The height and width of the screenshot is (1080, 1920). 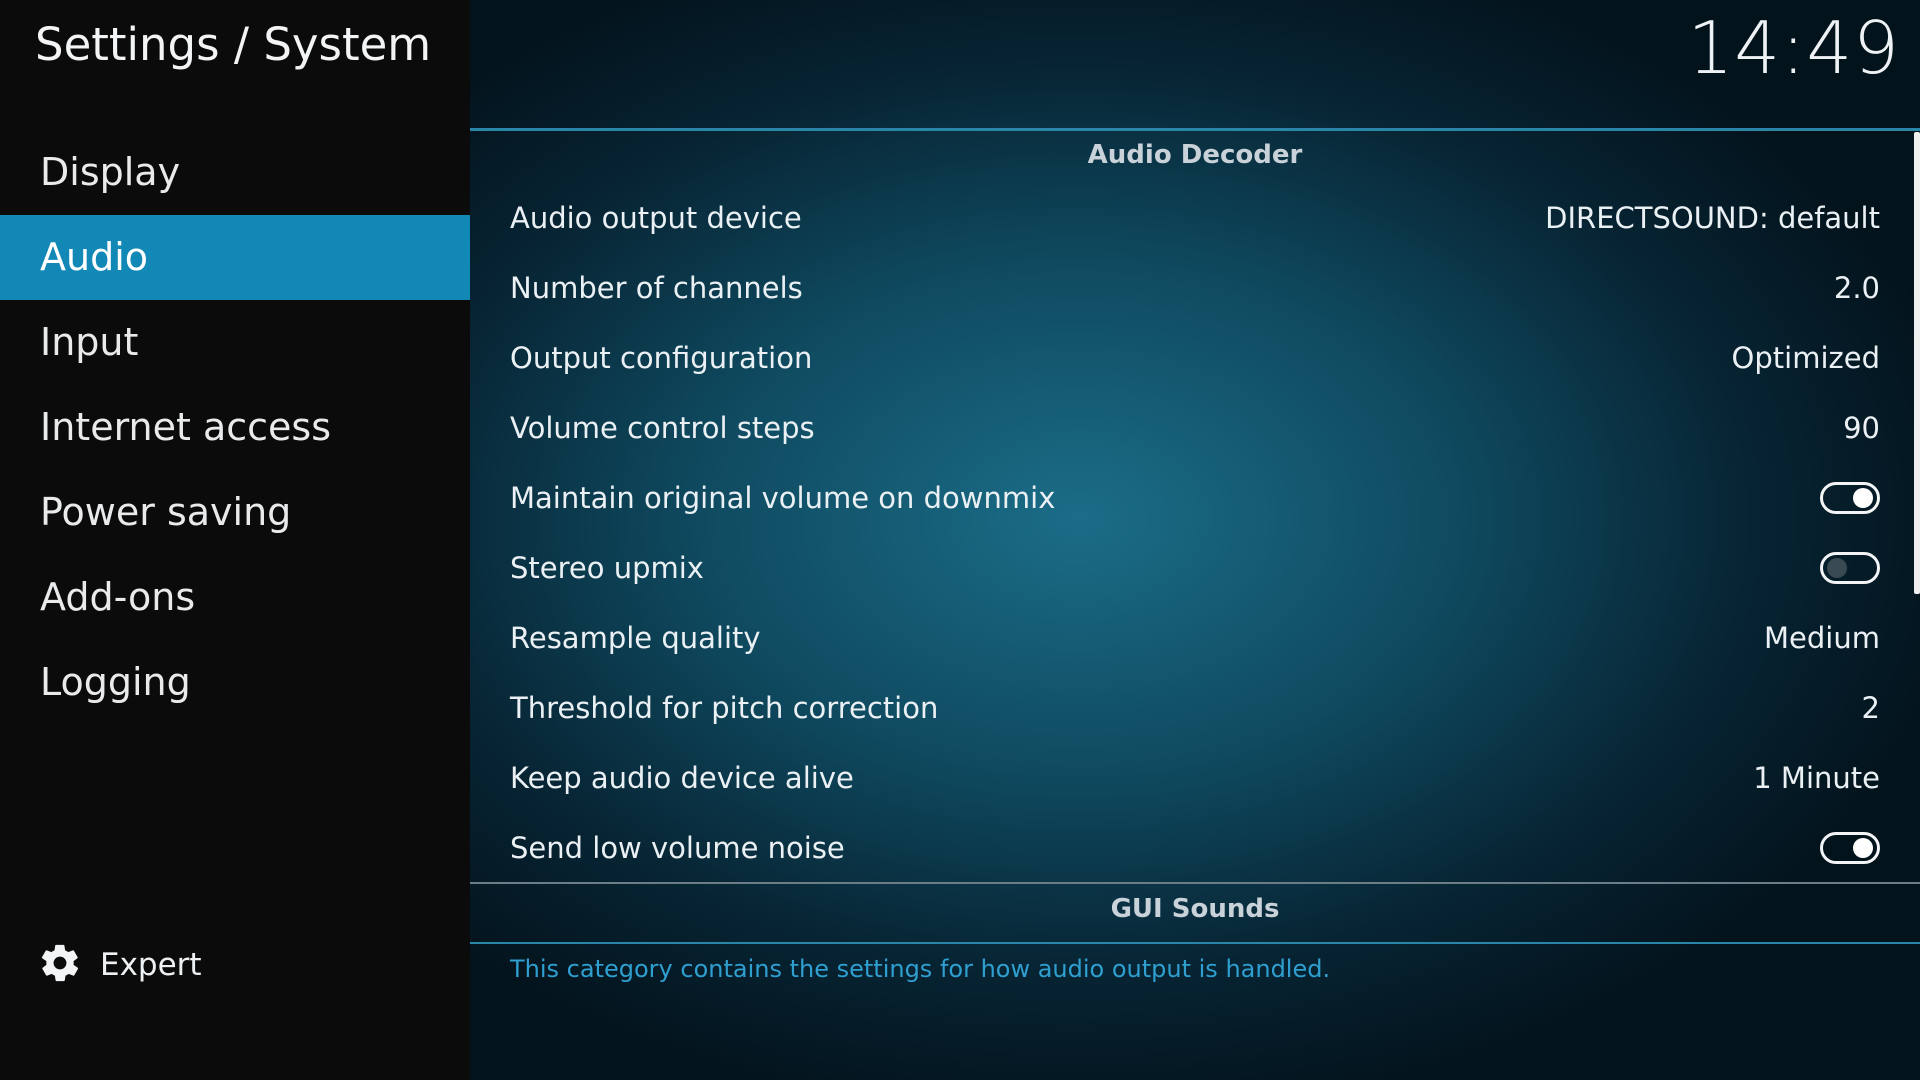 What do you see at coordinates (656, 288) in the screenshot?
I see `setting-label: Number of channels` at bounding box center [656, 288].